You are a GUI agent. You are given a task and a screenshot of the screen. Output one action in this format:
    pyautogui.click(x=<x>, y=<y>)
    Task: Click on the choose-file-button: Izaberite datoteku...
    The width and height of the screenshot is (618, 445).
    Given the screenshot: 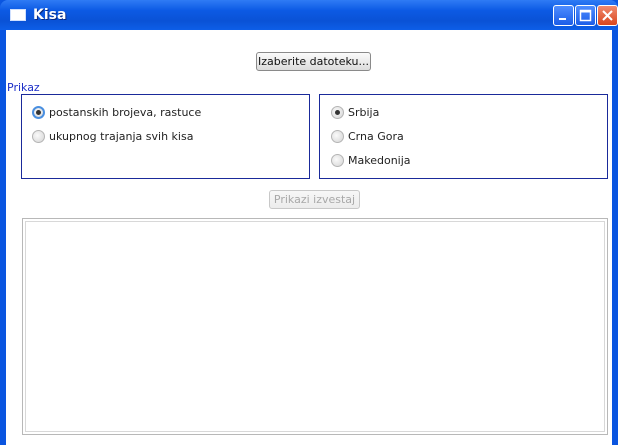 What is the action you would take?
    pyautogui.click(x=313, y=61)
    